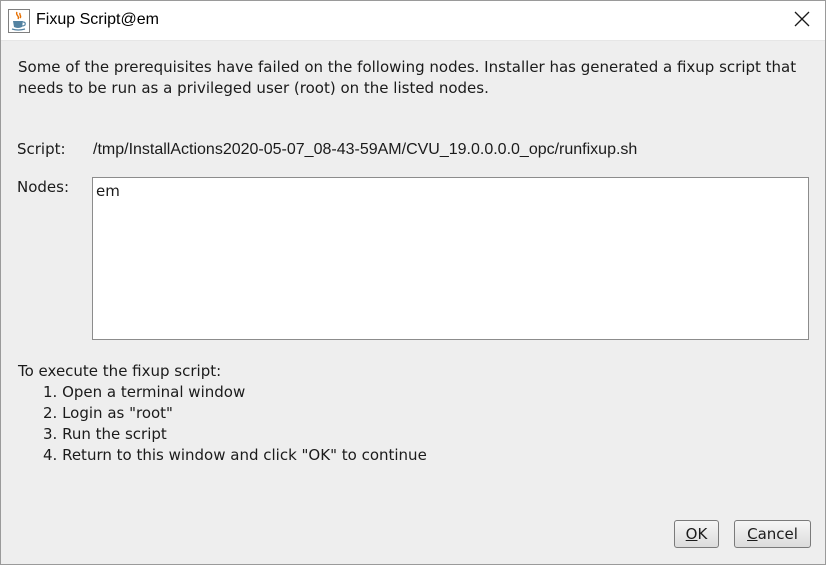 The image size is (826, 565). I want to click on cancel-mnemonic: C, so click(752, 534).